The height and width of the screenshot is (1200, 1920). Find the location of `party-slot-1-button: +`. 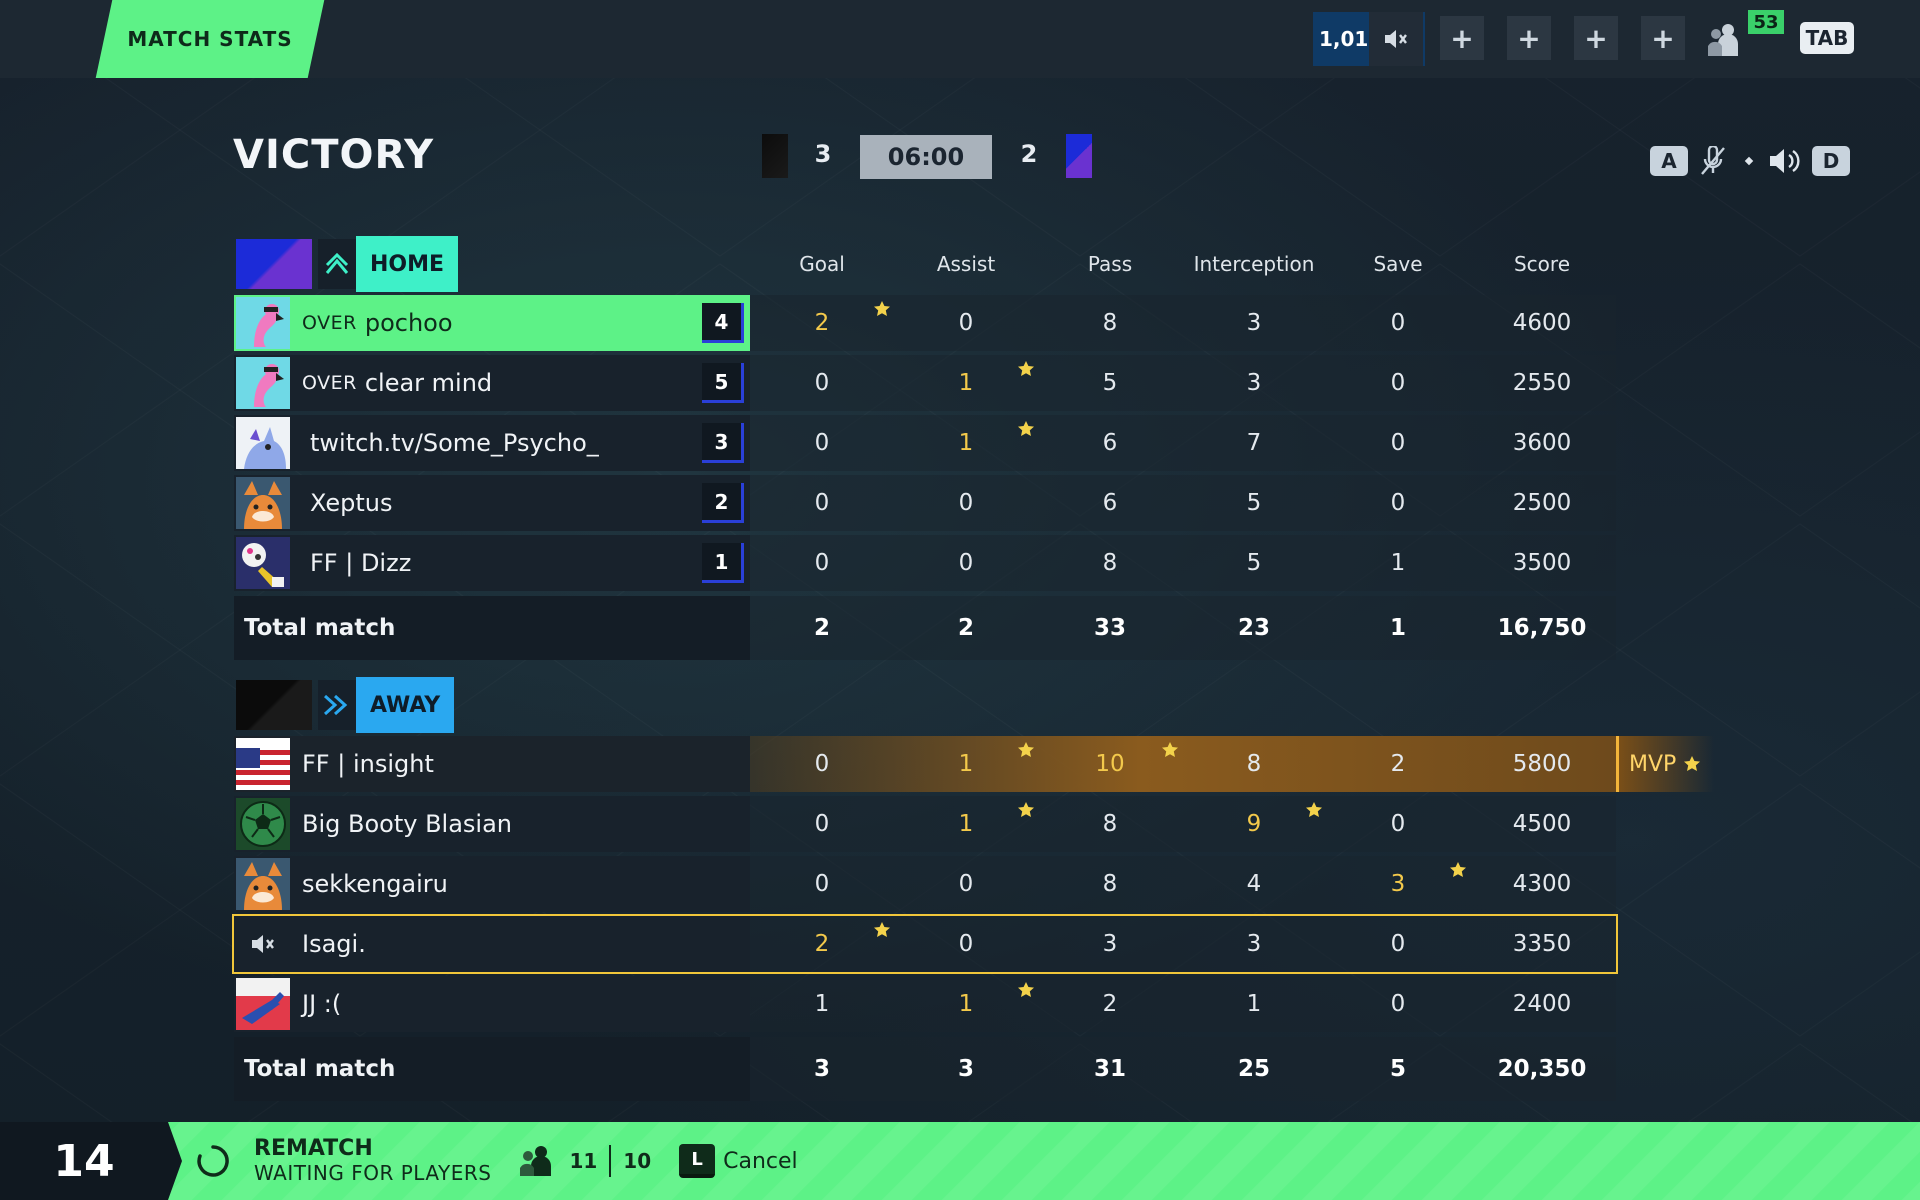

party-slot-1-button: + is located at coordinates (1462, 38).